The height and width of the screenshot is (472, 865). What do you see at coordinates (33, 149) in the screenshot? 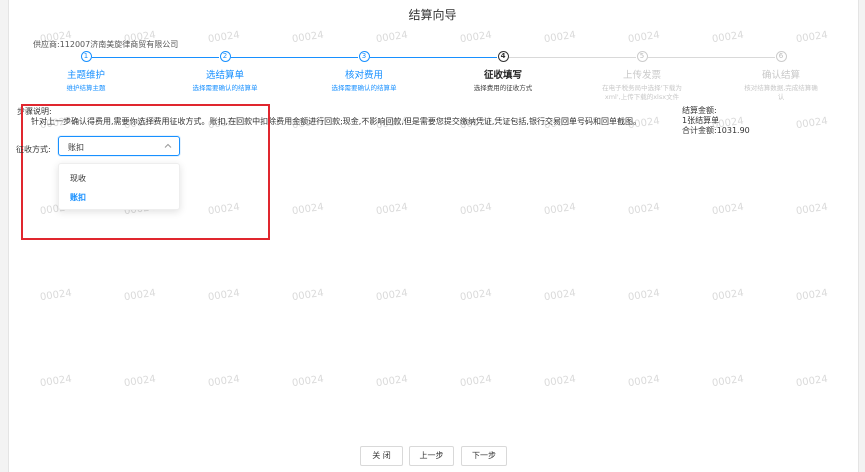
I see `collection-method-label: 征收方式:` at bounding box center [33, 149].